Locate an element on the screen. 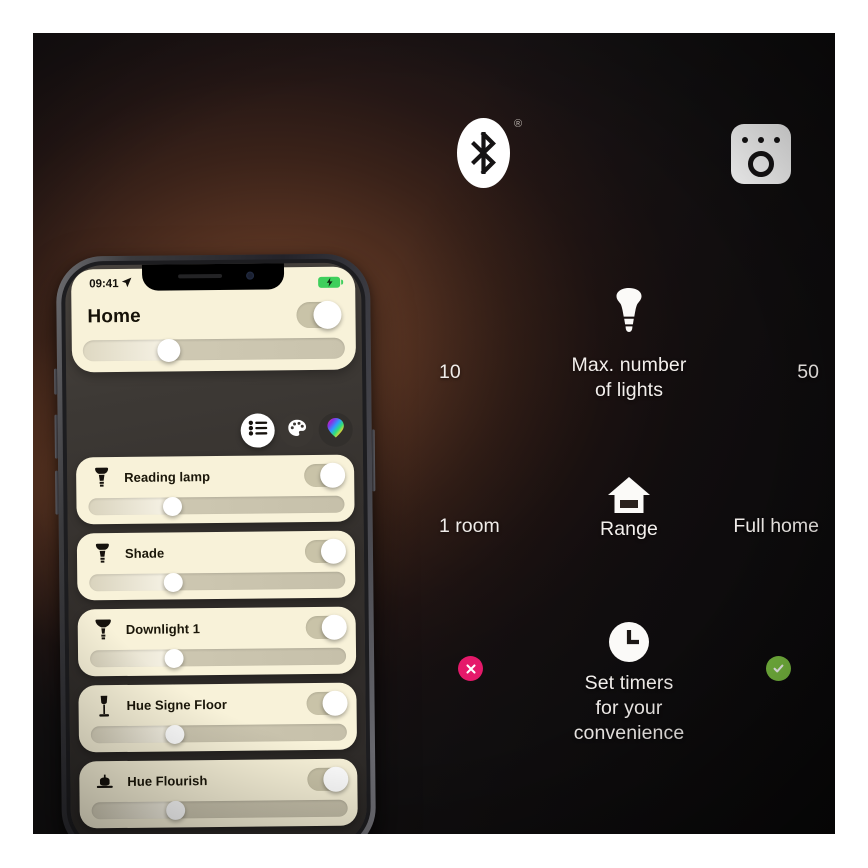  status-bar-right is located at coordinates (331, 282).